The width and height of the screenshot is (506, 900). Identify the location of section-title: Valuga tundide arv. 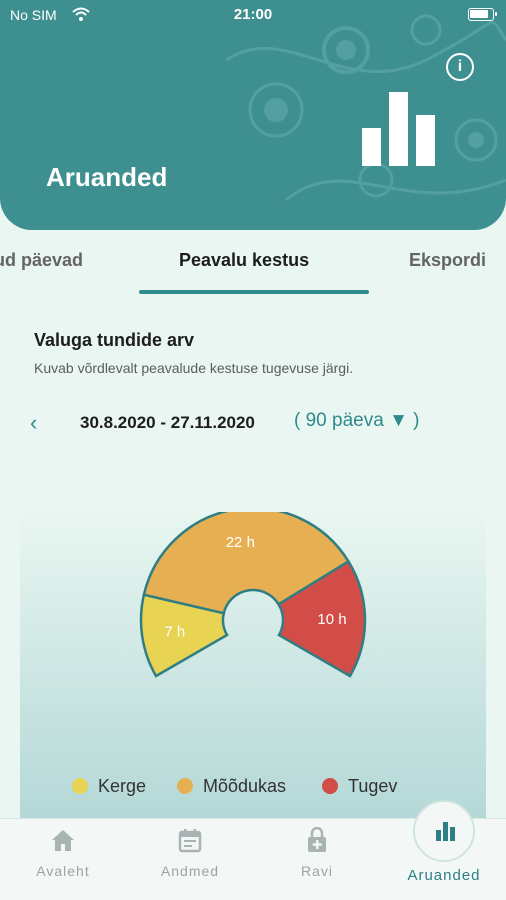
(114, 340).